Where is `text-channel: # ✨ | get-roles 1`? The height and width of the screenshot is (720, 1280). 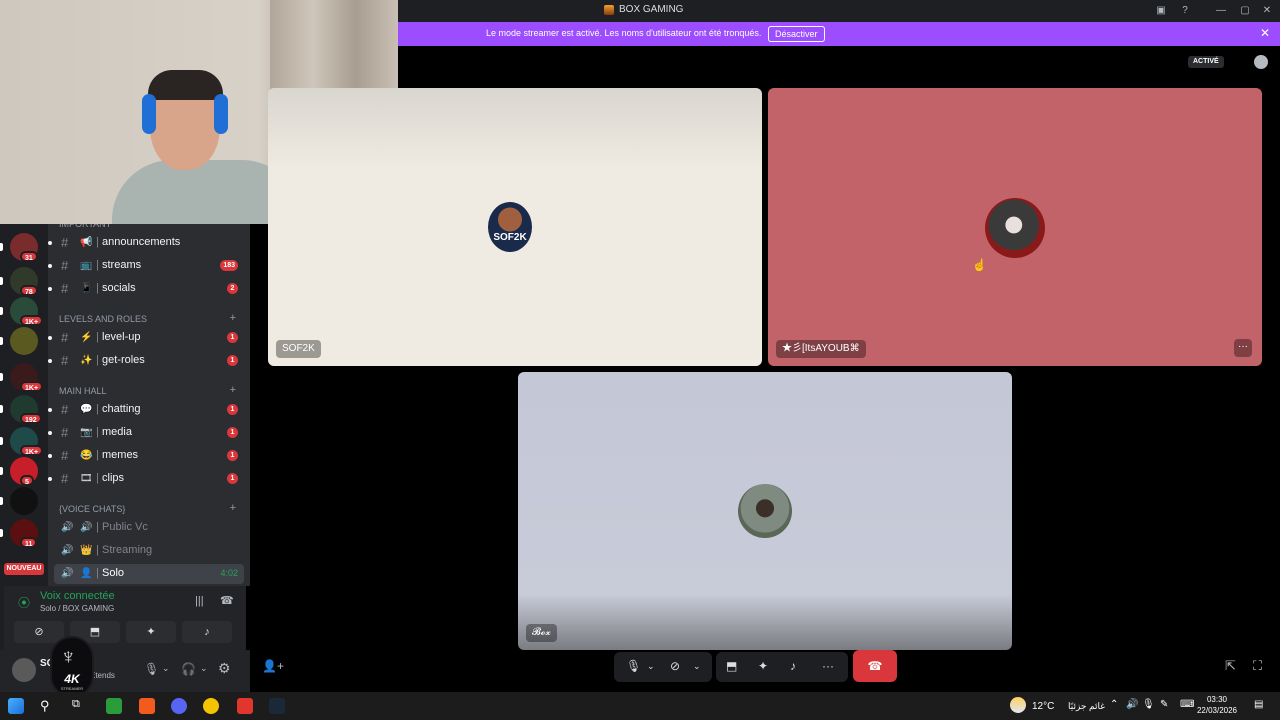
text-channel: # ✨ | get-roles 1 is located at coordinates (146, 361).